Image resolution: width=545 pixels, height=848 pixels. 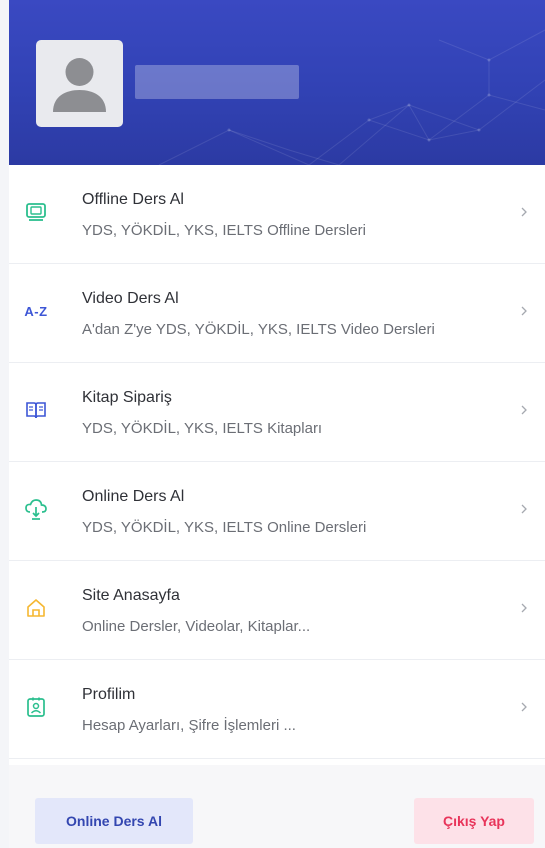 I want to click on menu-item-title: Video Ders Al, so click(x=130, y=298).